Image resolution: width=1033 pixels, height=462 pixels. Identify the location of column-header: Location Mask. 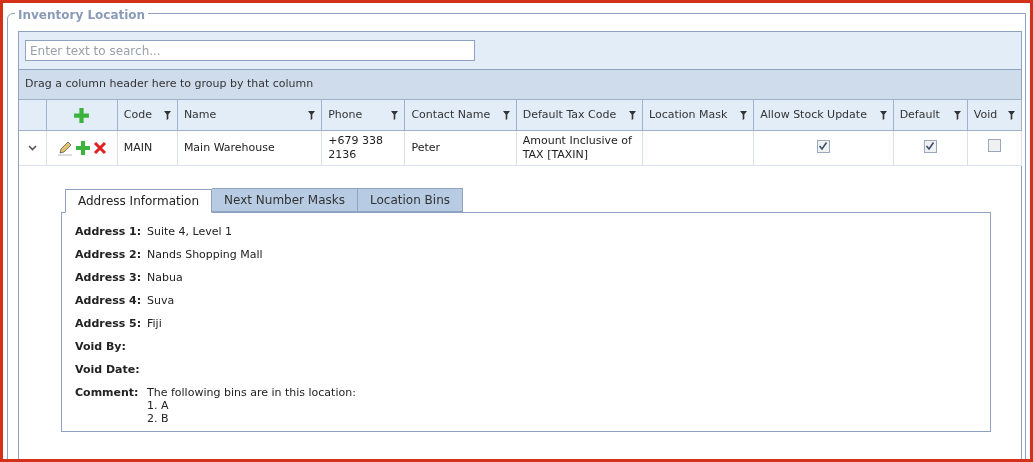
(698, 115).